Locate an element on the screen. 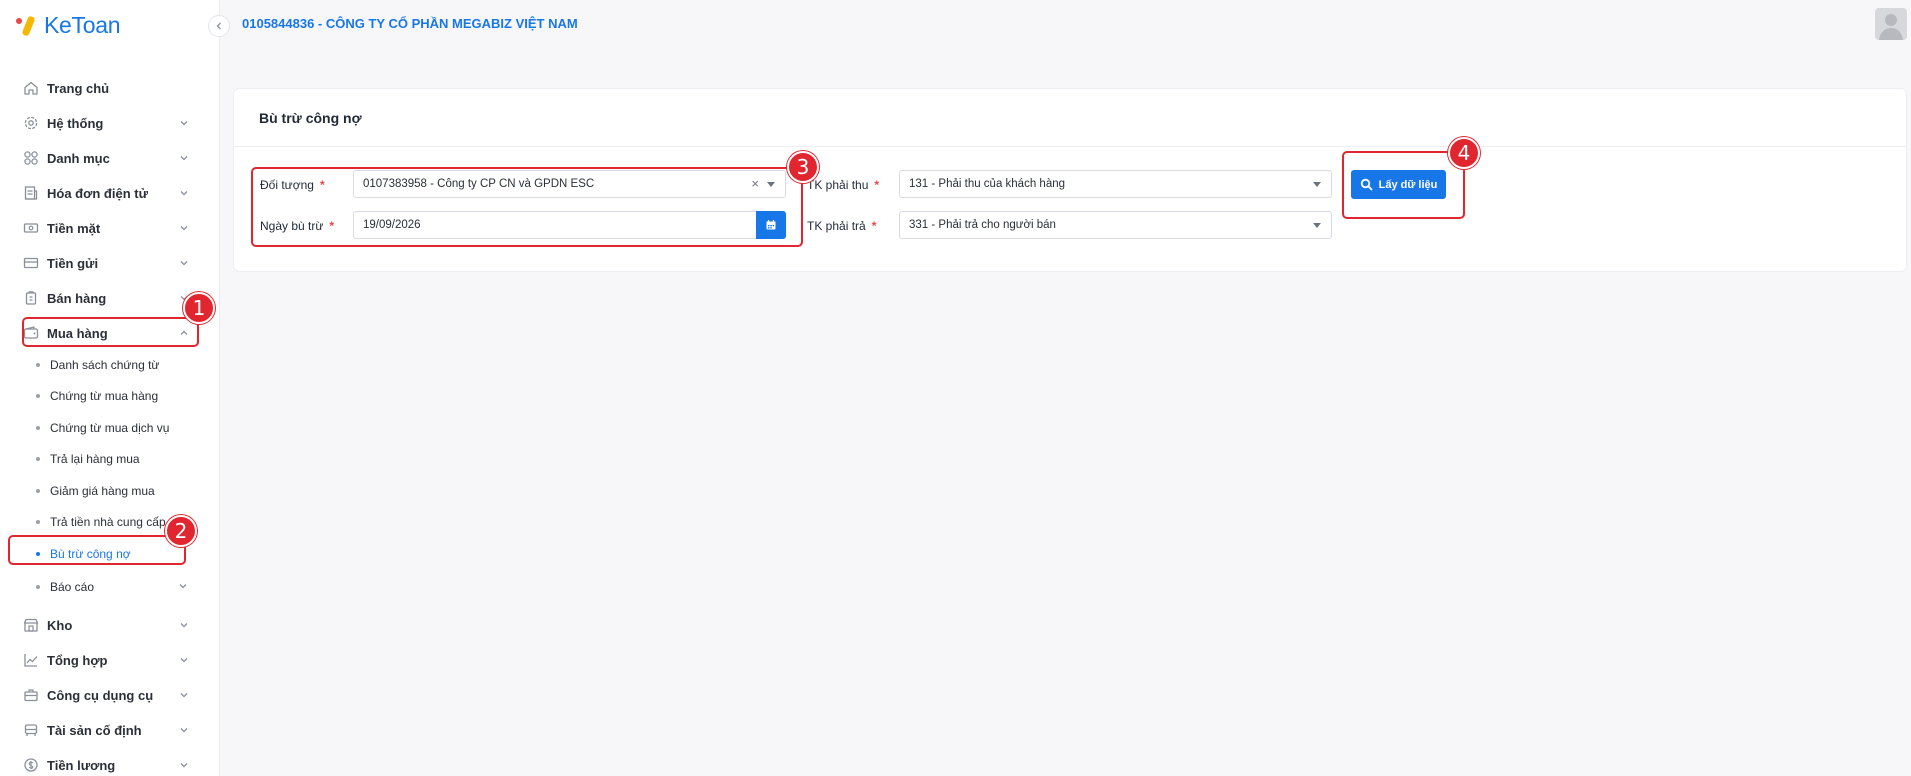  card-divider is located at coordinates (1070, 146).